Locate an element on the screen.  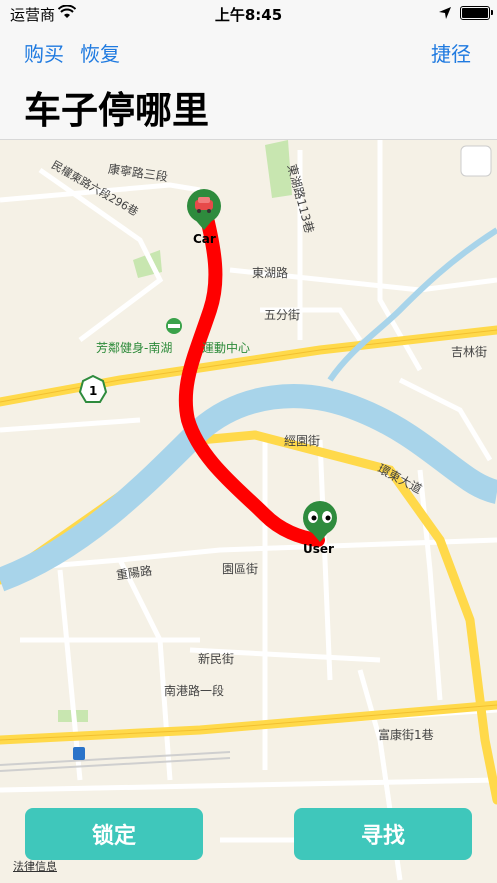
battery-icon is located at coordinates (476, 13).